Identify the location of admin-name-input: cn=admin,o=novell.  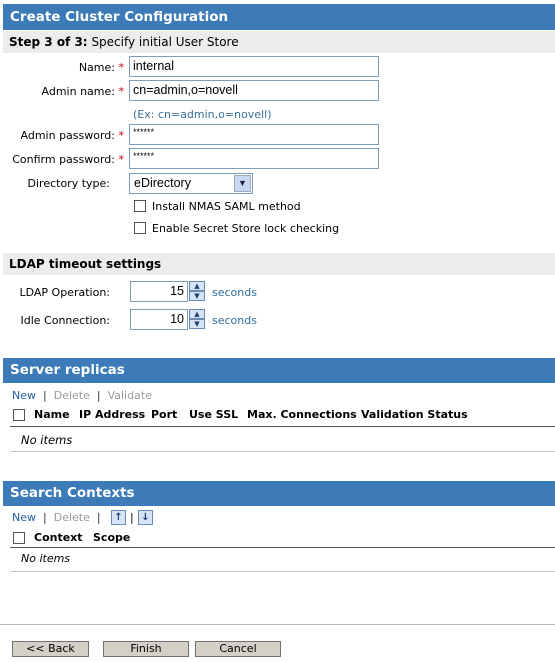
(254, 90).